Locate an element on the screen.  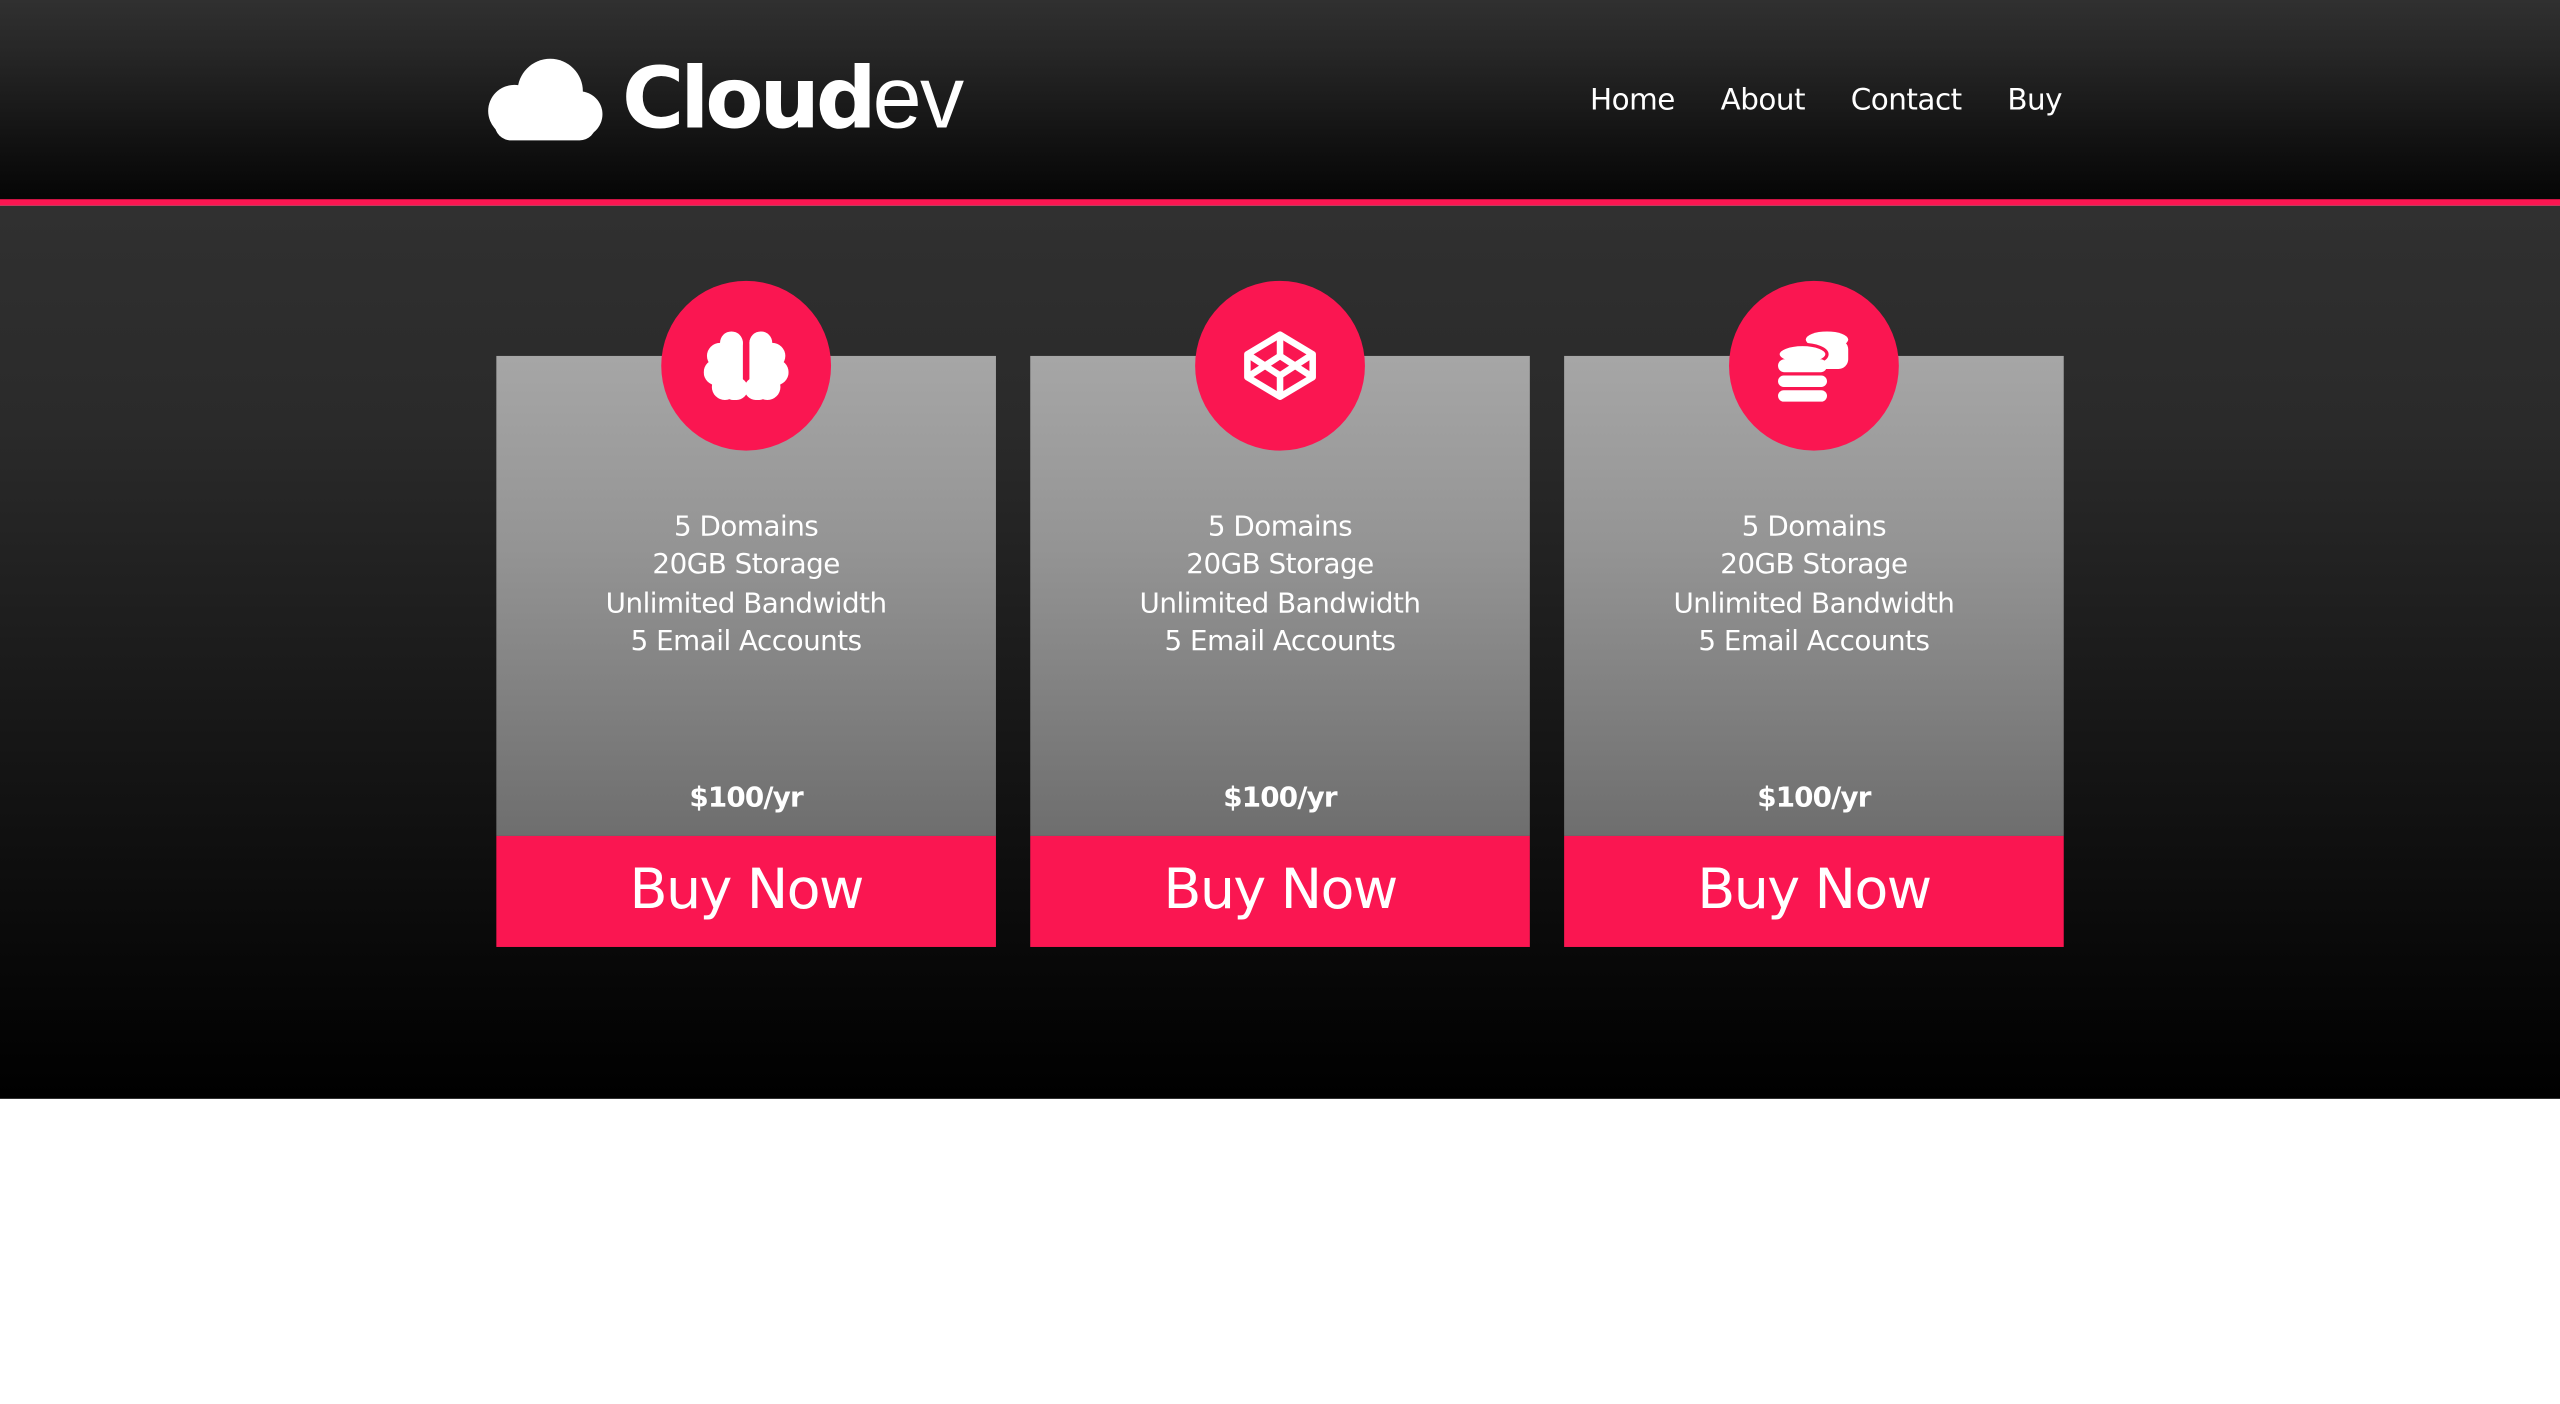
site-header: Cloudev Home About Contact Buy is located at coordinates (1280, 100).